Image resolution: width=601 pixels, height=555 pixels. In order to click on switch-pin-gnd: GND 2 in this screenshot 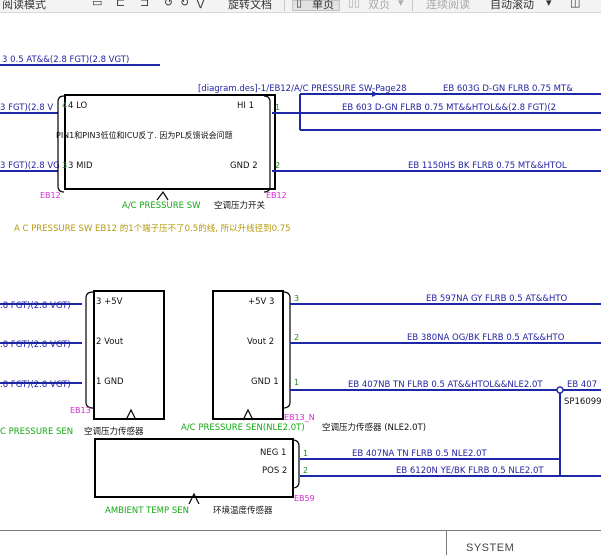, I will do `click(244, 166)`.